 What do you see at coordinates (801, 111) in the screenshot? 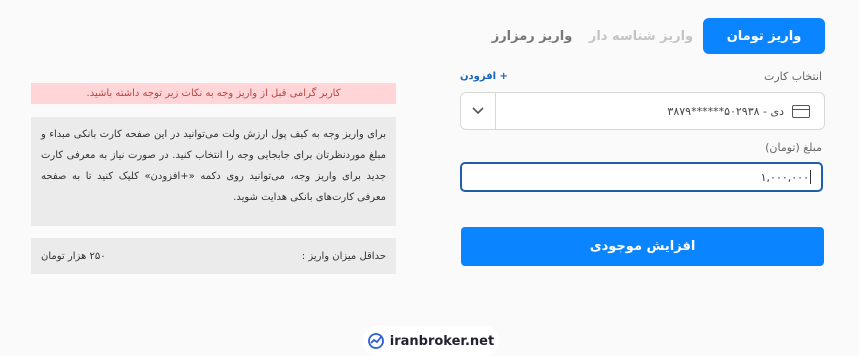
I see `credit-card-icon` at bounding box center [801, 111].